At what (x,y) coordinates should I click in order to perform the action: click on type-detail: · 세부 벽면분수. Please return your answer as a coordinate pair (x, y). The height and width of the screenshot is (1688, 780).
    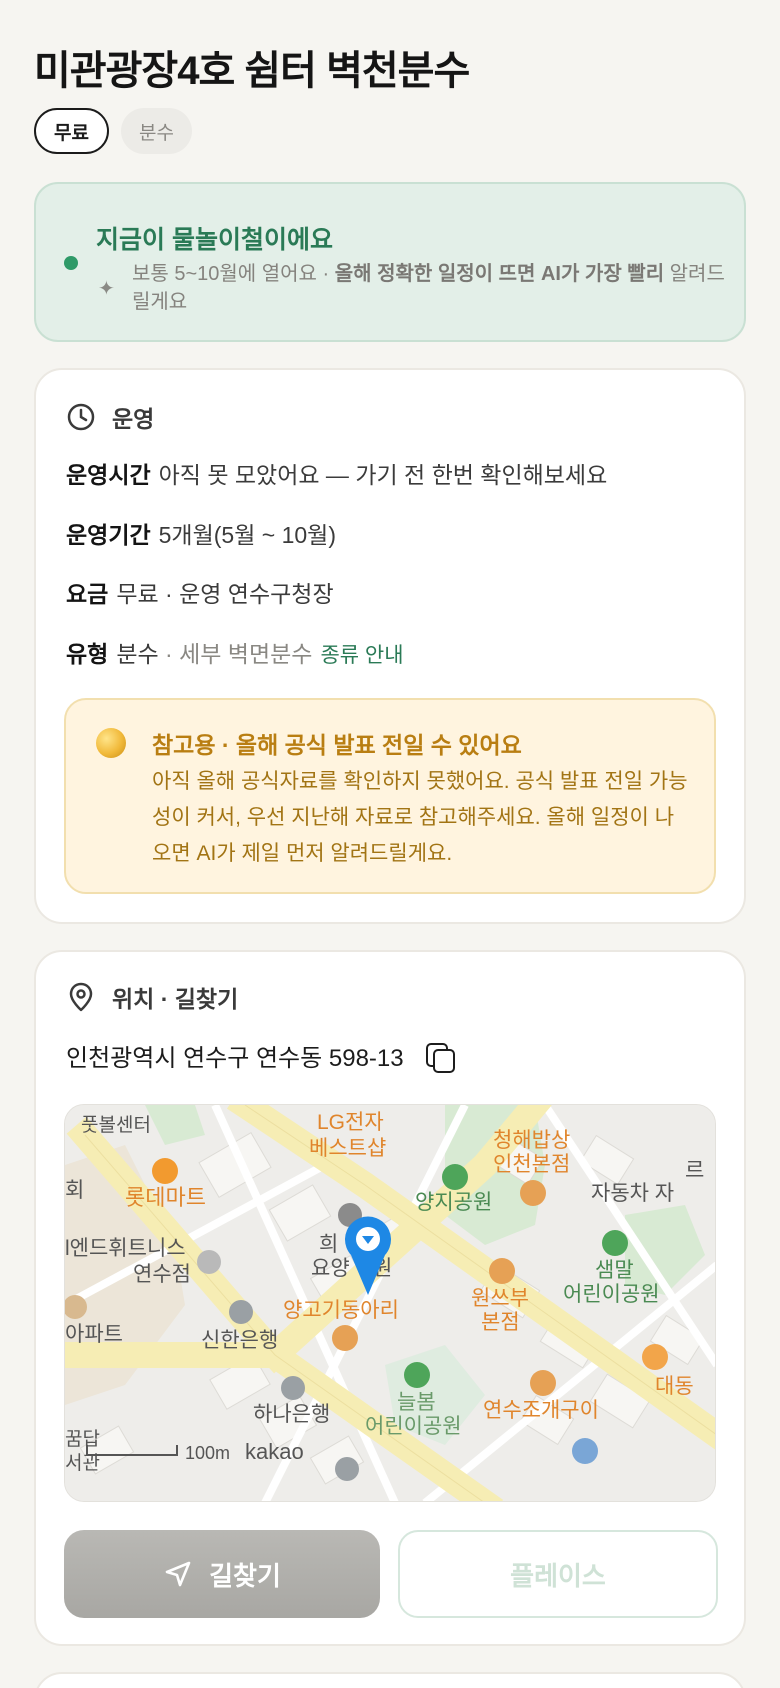
    Looking at the image, I should click on (235, 654).